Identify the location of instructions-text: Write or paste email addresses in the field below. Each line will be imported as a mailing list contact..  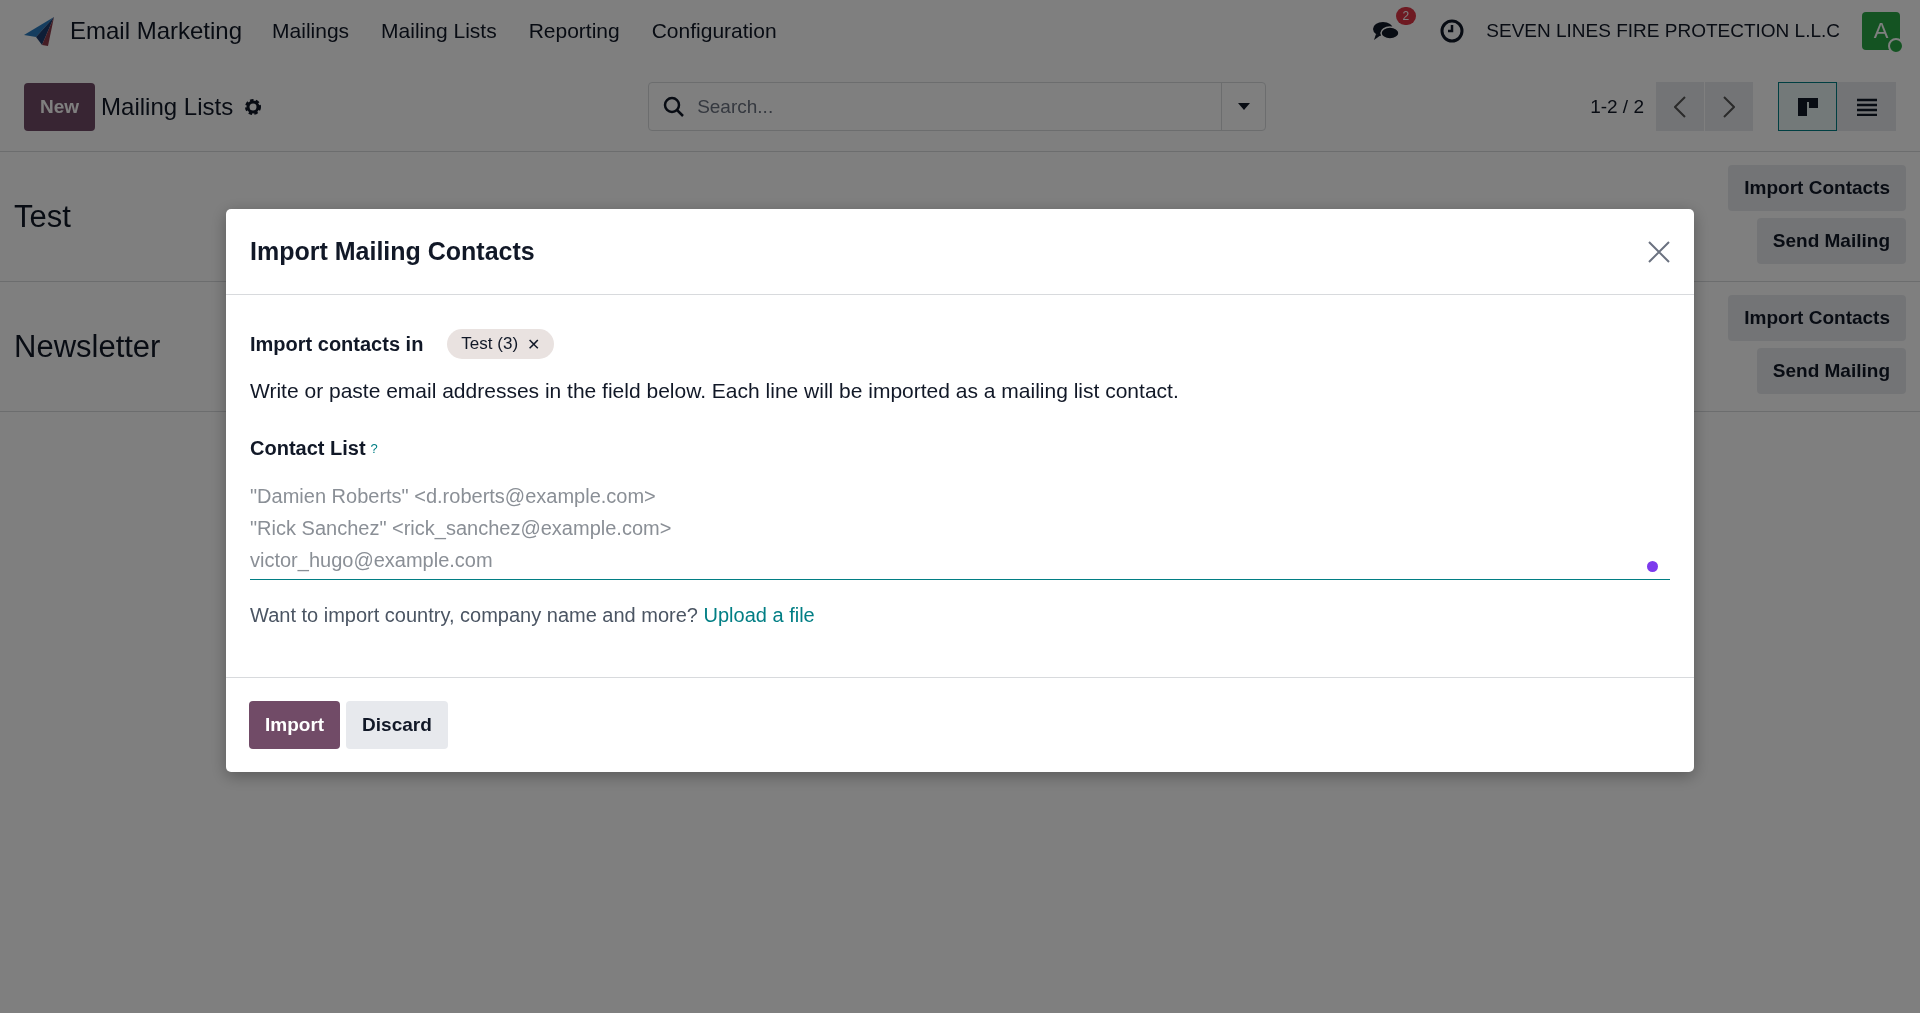
(715, 391).